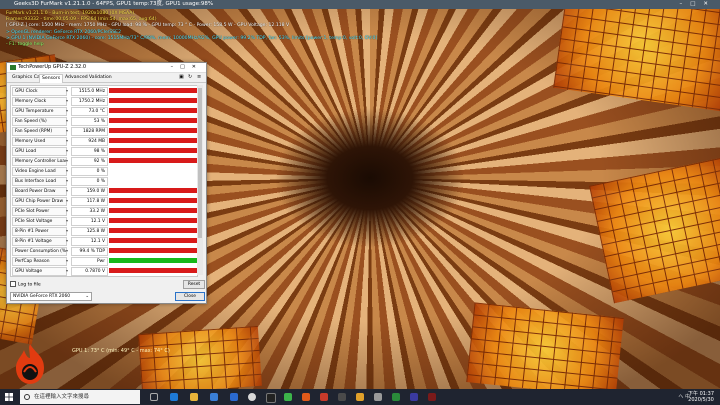  What do you see at coordinates (39, 181) in the screenshot?
I see `sensor-label: Bus Interface Load` at bounding box center [39, 181].